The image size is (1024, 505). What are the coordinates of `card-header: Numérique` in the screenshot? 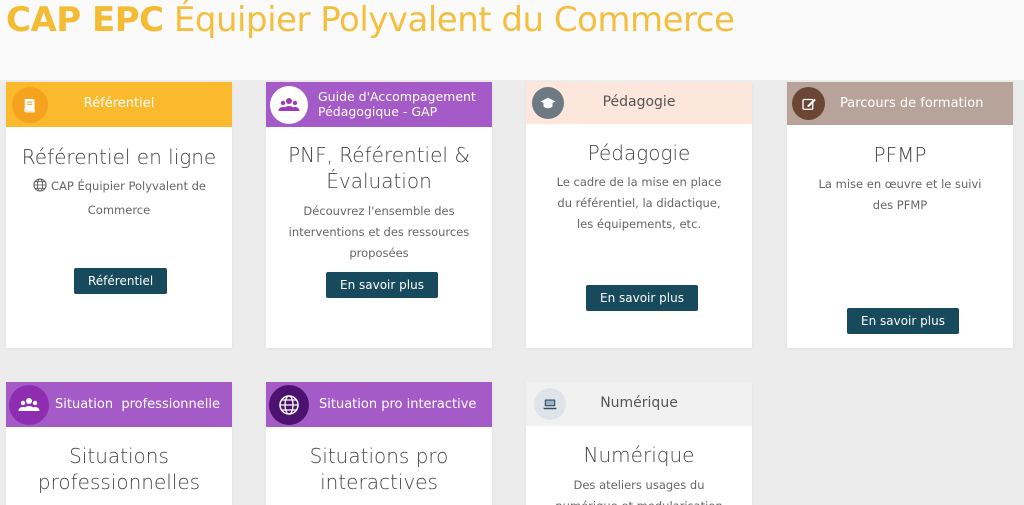 It's located at (639, 404).